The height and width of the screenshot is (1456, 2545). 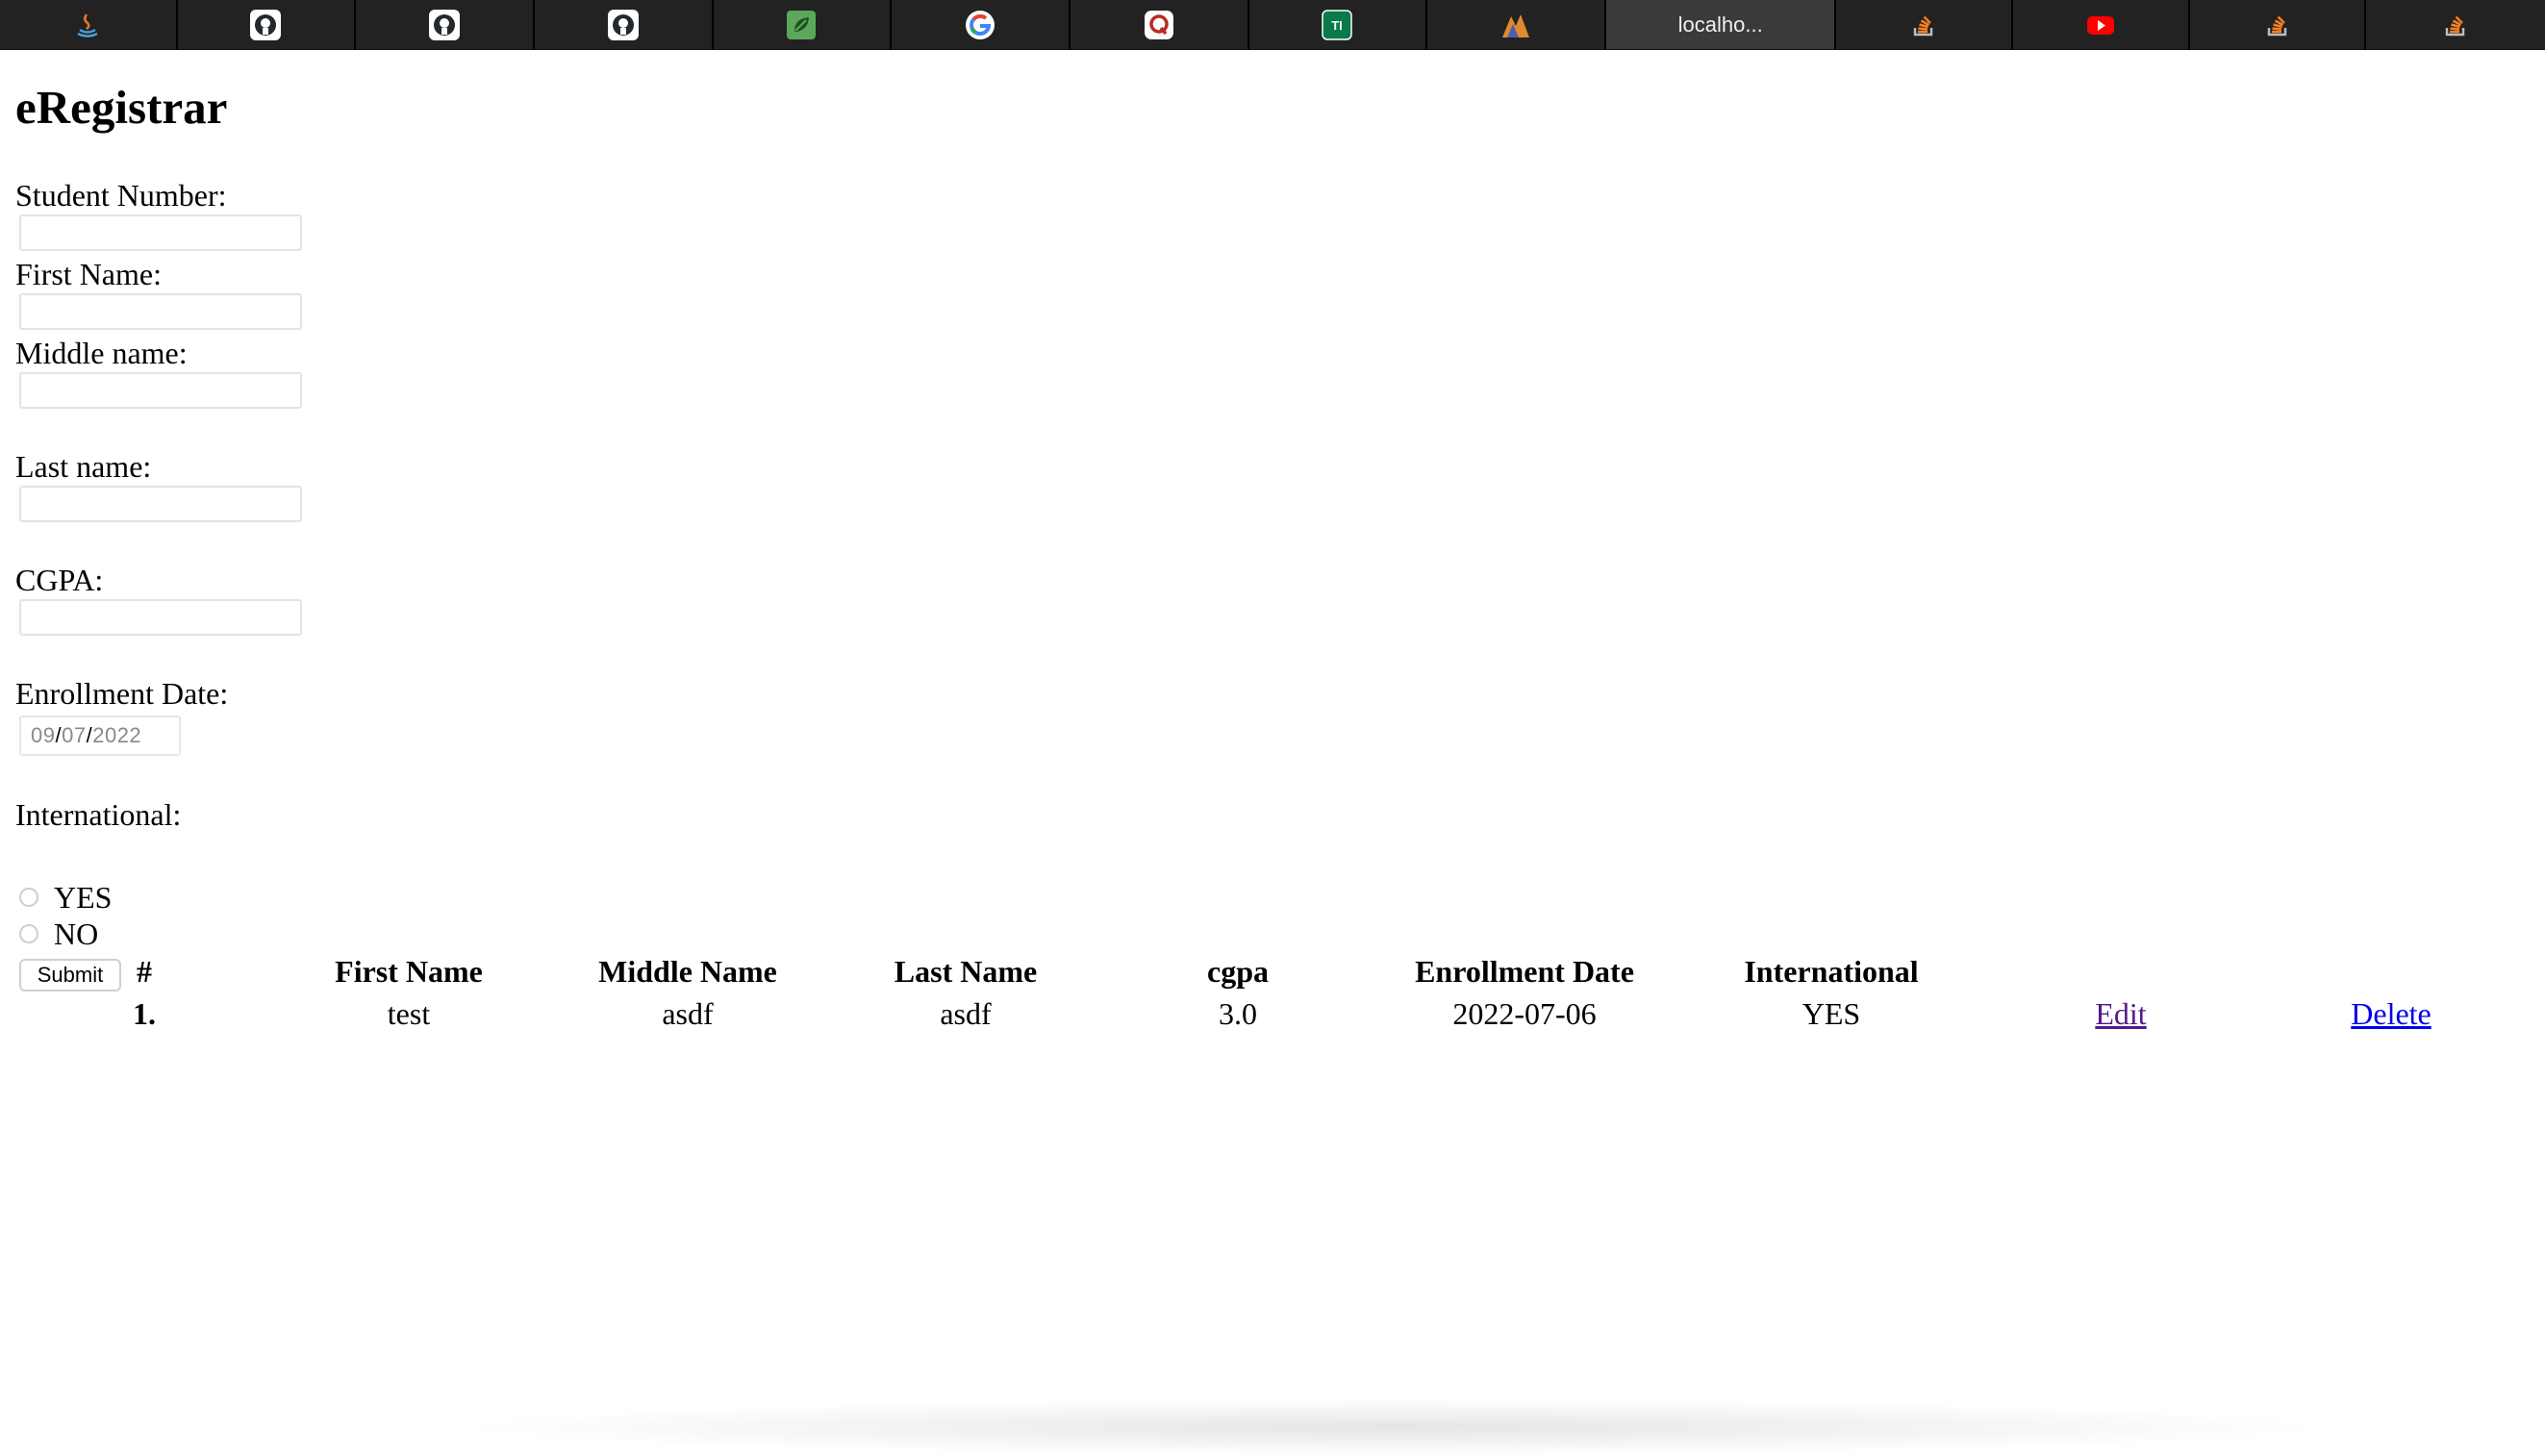 I want to click on youtube-icon, so click(x=2100, y=25).